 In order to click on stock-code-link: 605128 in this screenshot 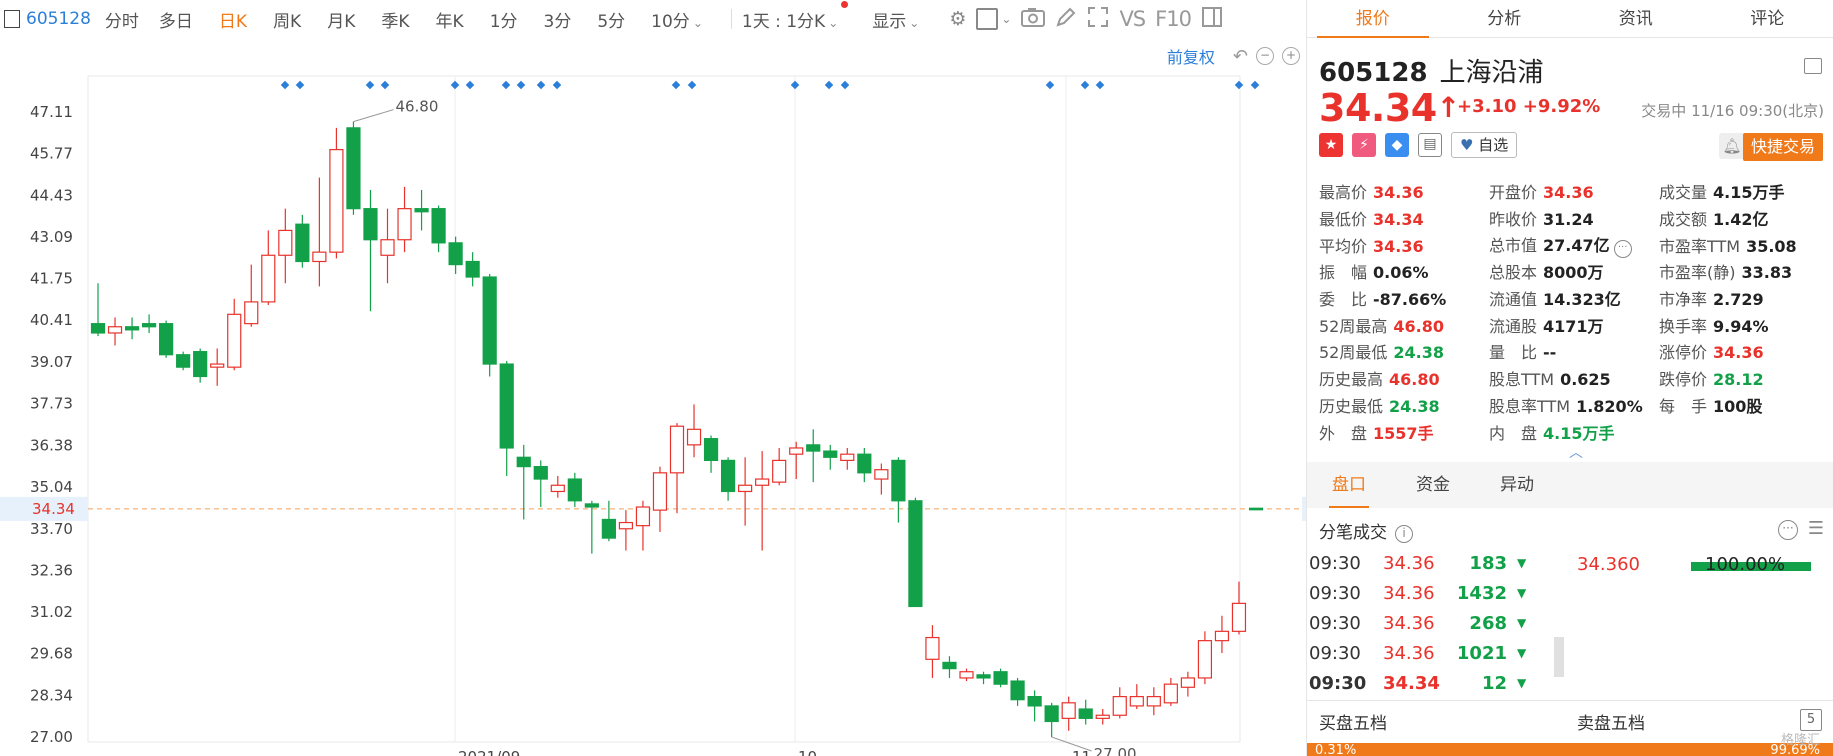, I will do `click(58, 19)`.